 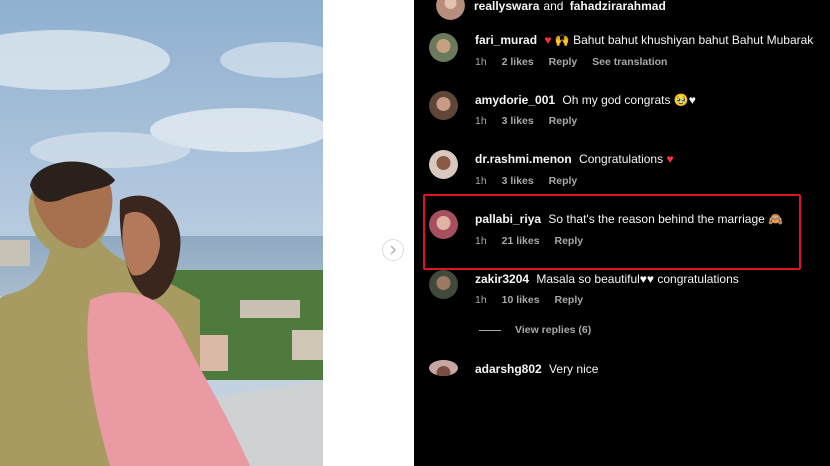 What do you see at coordinates (622, 421) in the screenshot?
I see `scroll-mask` at bounding box center [622, 421].